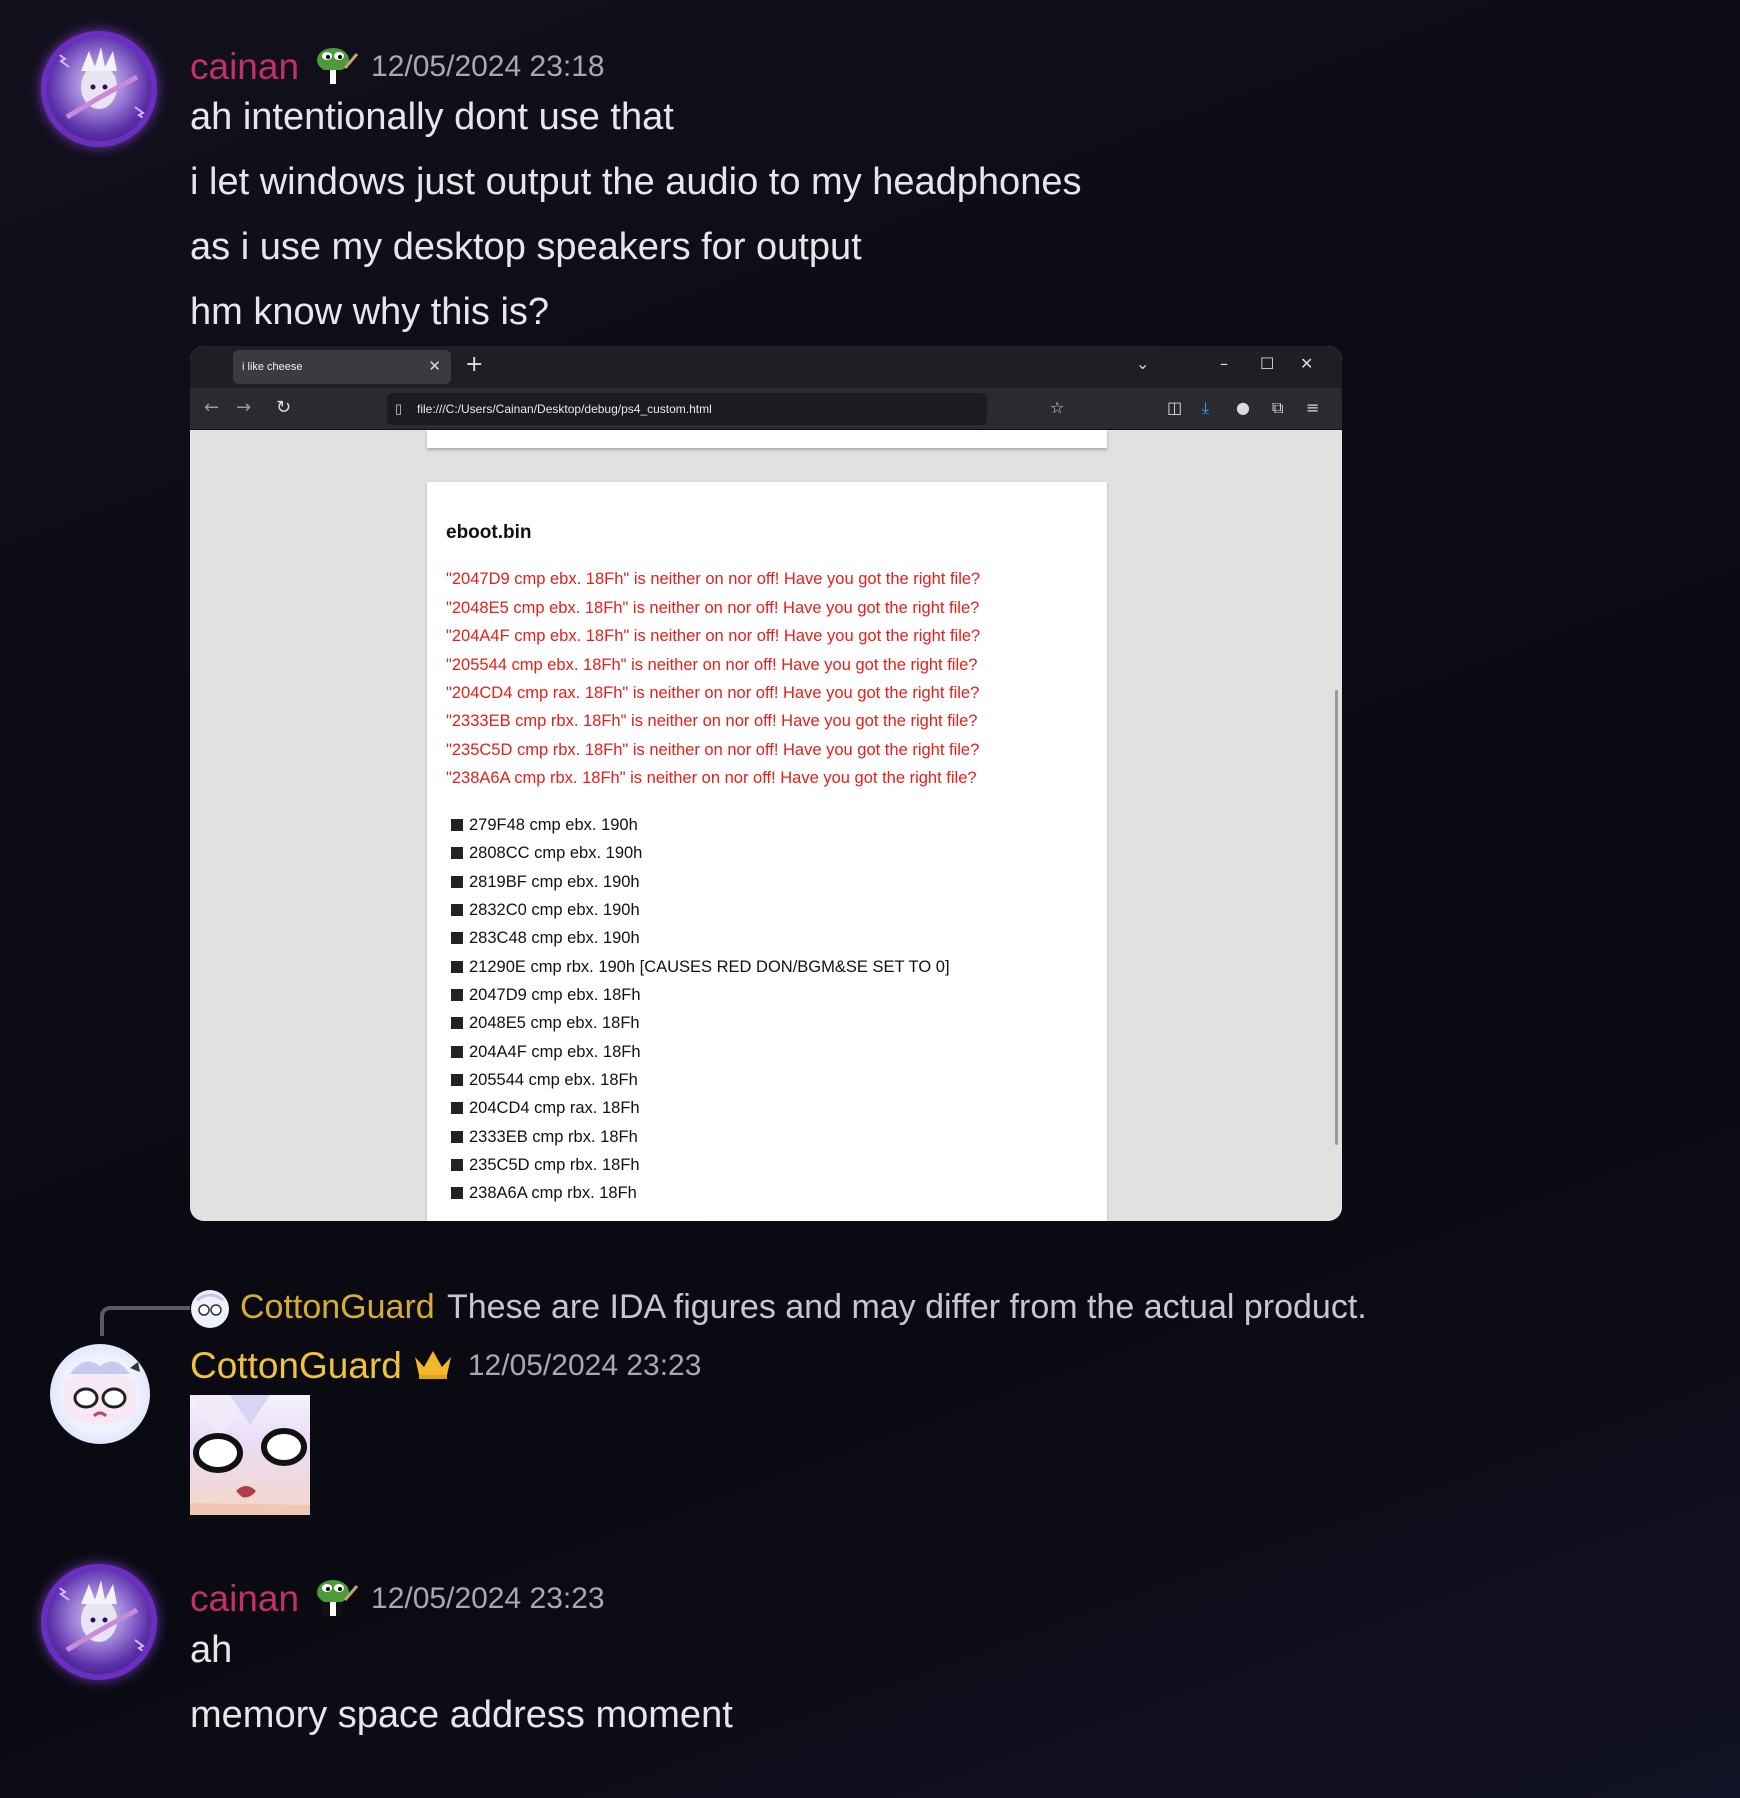 This screenshot has height=1798, width=1740. I want to click on reply-avatar, so click(210, 1309).